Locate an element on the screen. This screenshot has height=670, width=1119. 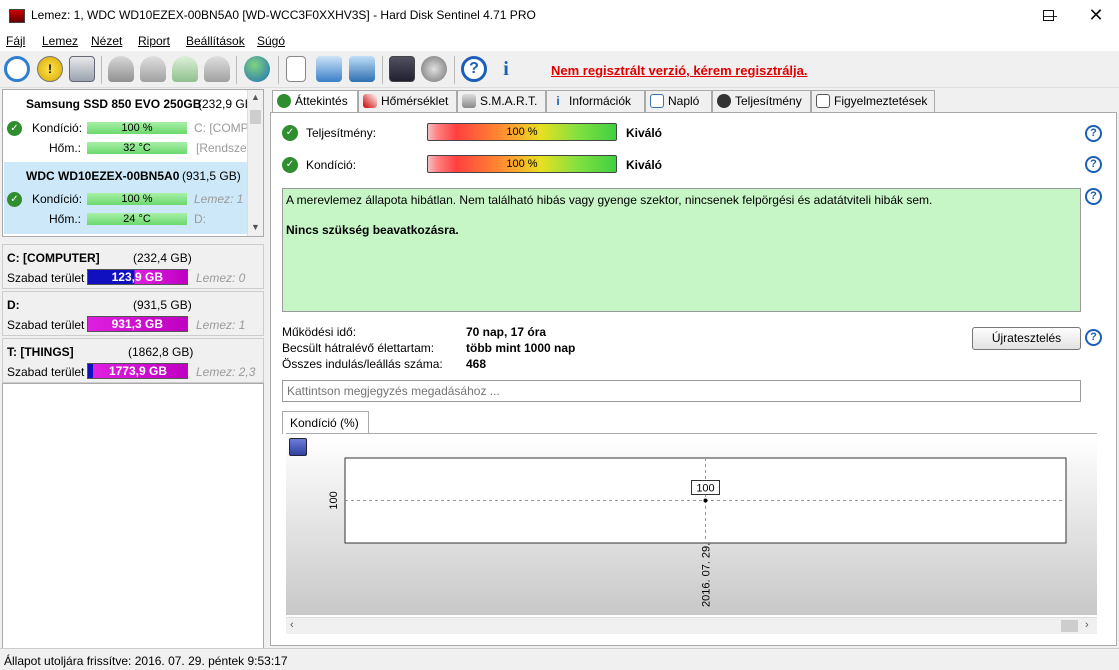
free-space-bar: 123,9 GB is located at coordinates (137, 277).